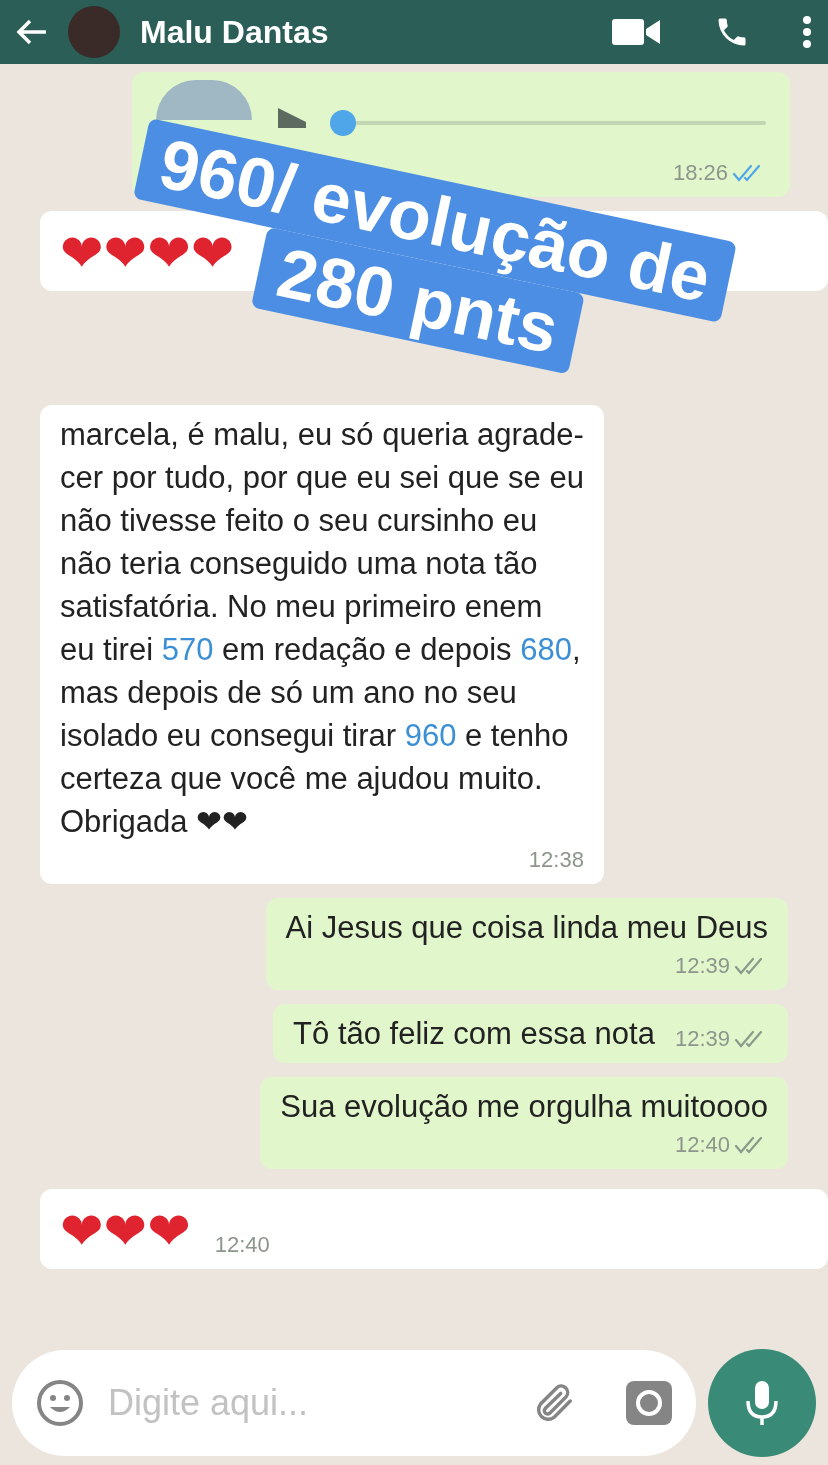 The image size is (828, 1465). Describe the element at coordinates (366, 32) in the screenshot. I see `contact-name: Malu Dantas` at that location.